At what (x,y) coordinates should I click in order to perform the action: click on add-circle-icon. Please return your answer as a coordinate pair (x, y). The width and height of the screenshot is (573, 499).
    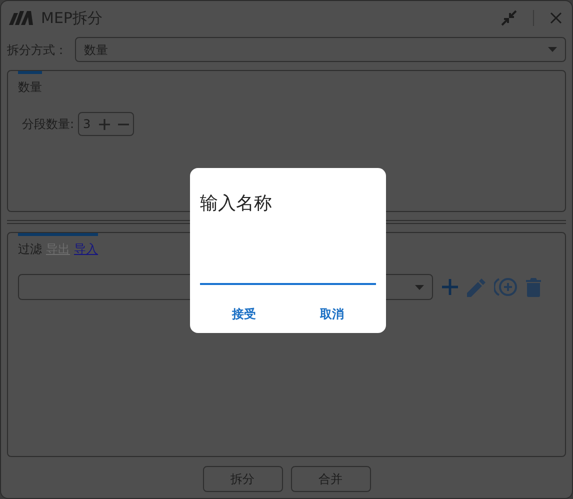
    Looking at the image, I should click on (506, 287).